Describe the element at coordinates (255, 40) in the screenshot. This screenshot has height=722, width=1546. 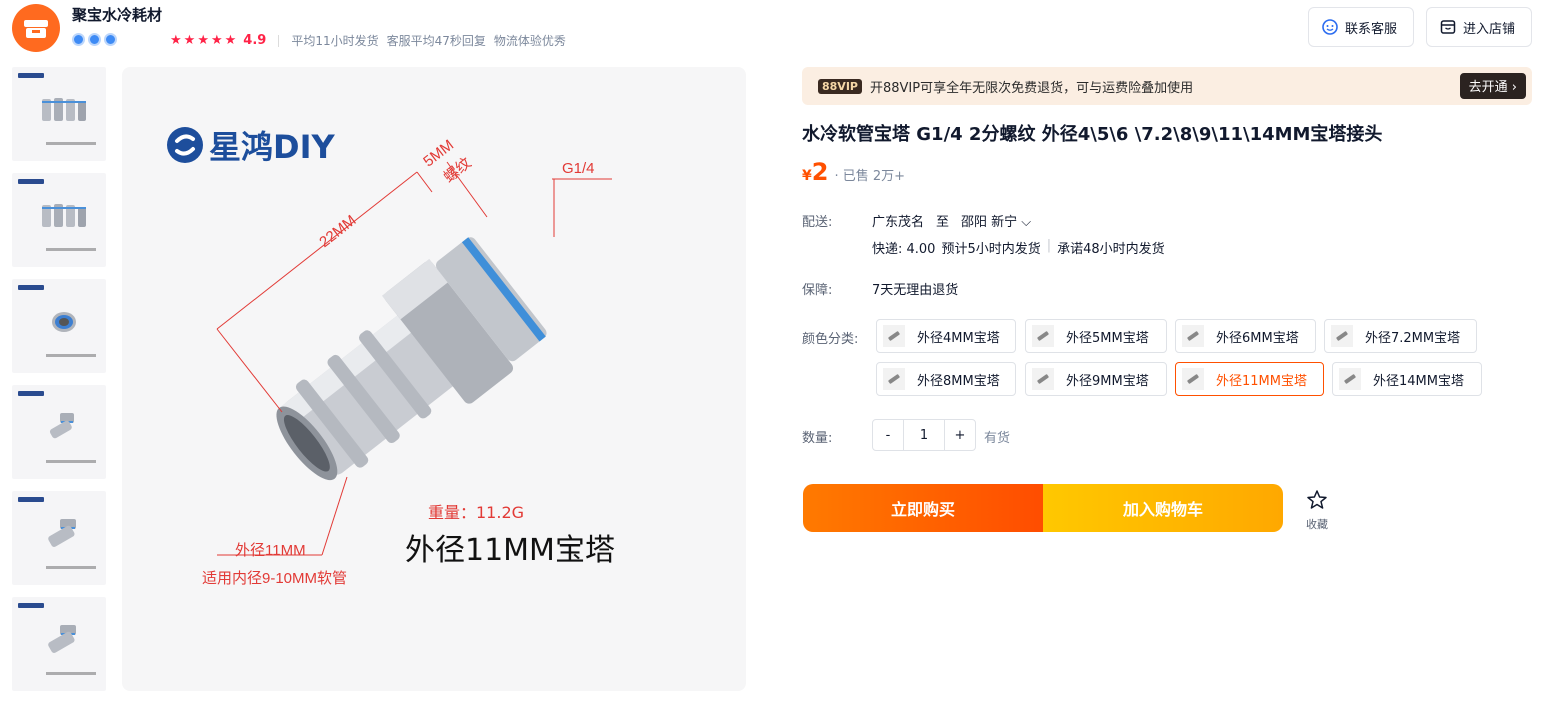
I see `rating-score: 4.9` at that location.